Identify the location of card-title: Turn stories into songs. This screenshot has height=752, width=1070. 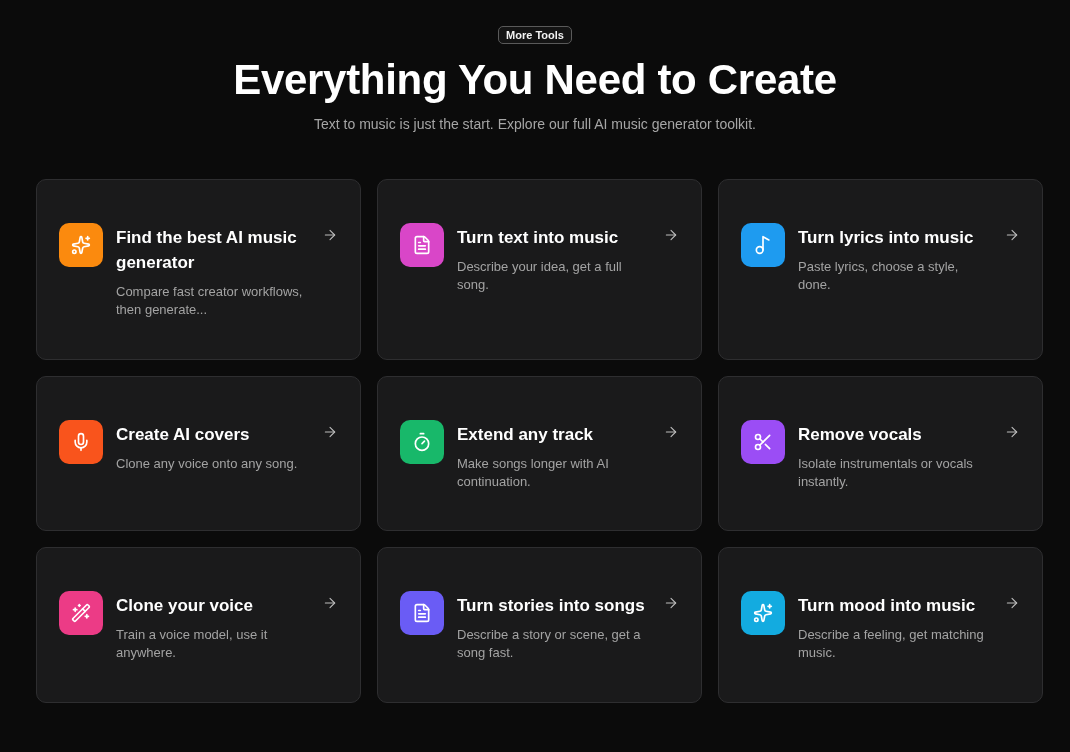
(551, 606).